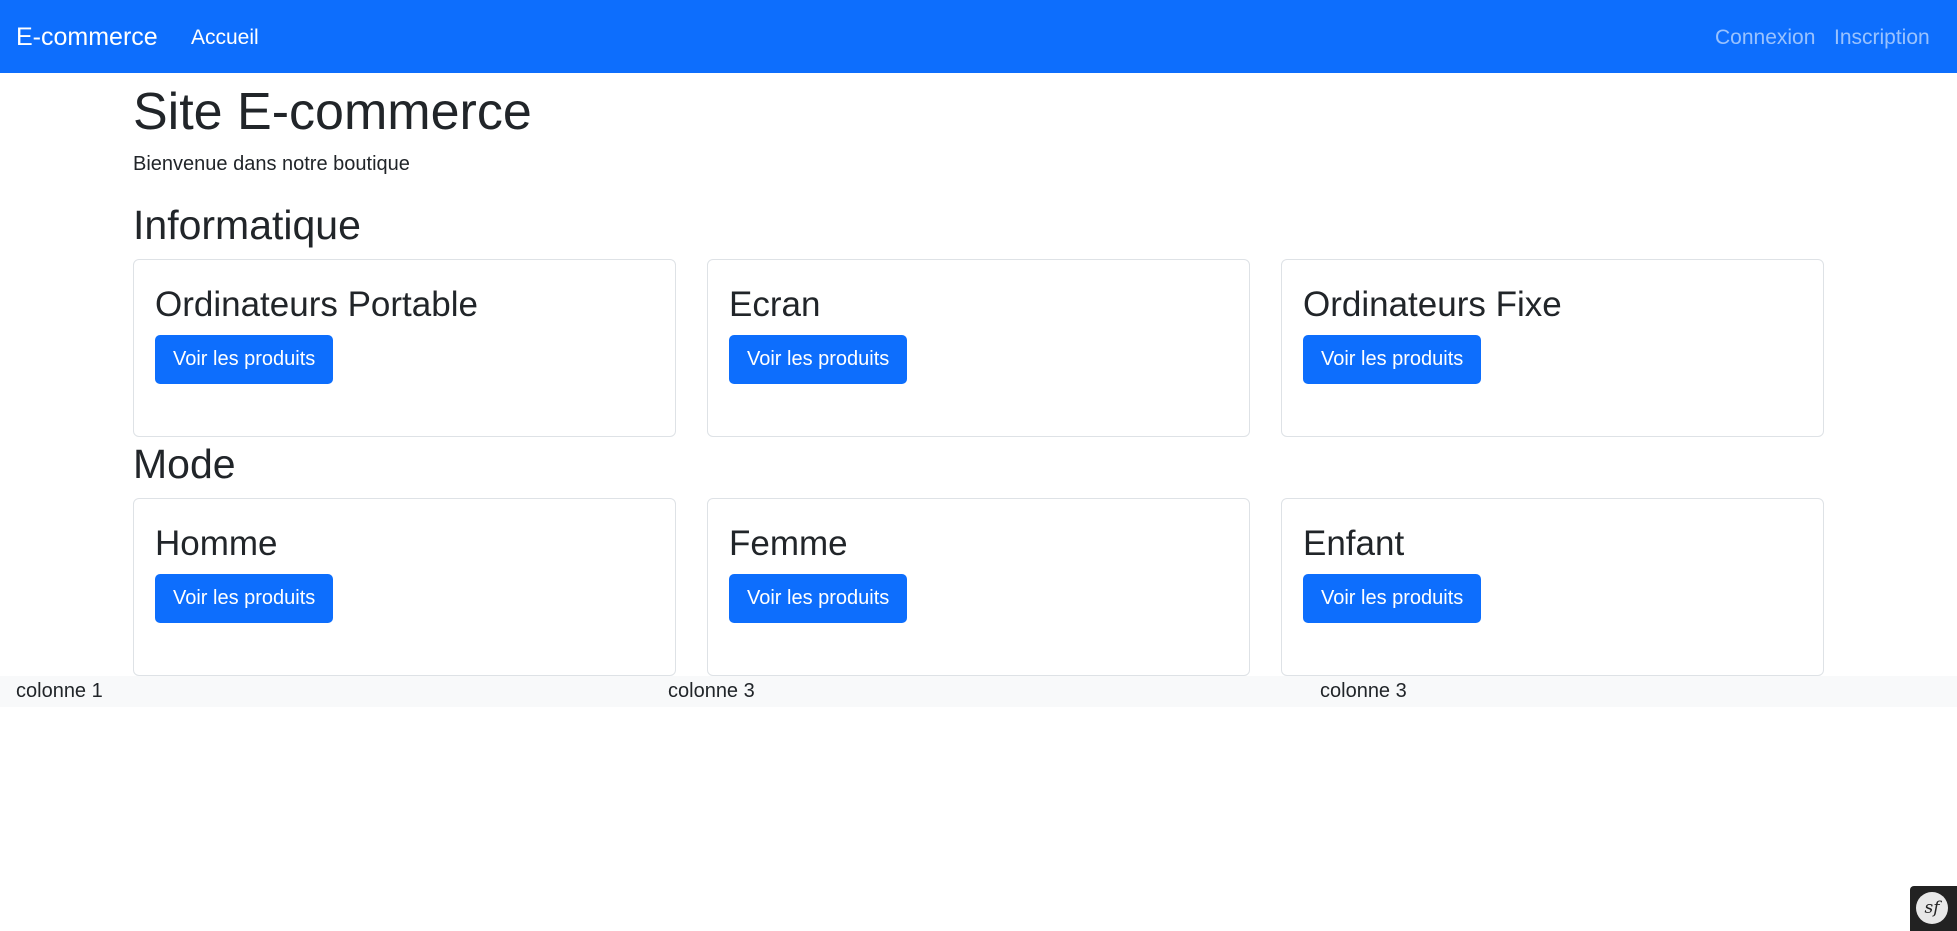 This screenshot has height=931, width=1957. I want to click on card-title: Ordinateurs Portable, so click(316, 304).